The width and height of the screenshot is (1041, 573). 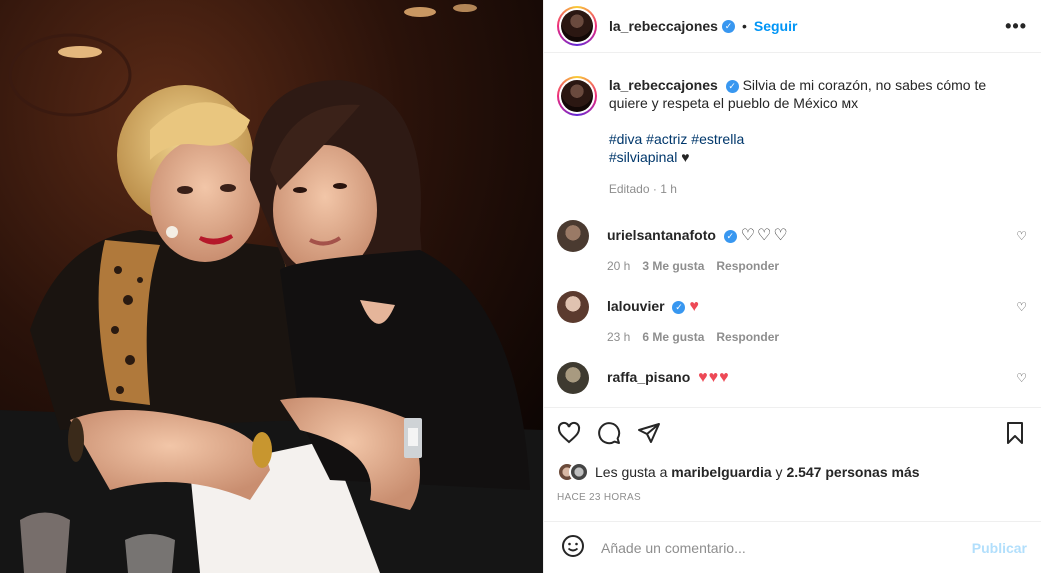 I want to click on smiley-icon, so click(x=573, y=547).